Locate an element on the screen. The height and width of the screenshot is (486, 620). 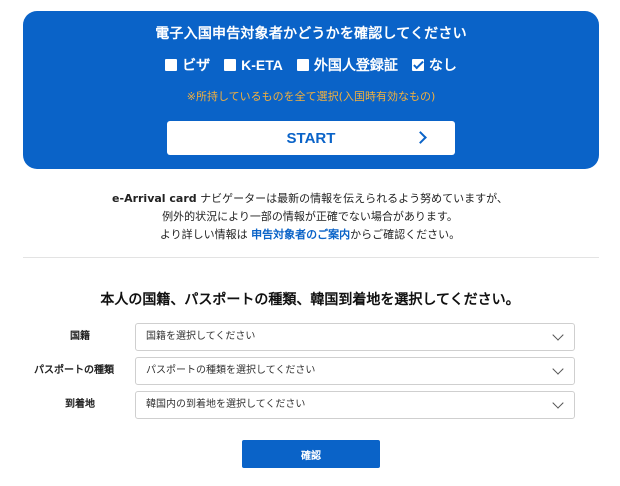
info-line-3-pre: より詳しい情報は is located at coordinates (205, 234).